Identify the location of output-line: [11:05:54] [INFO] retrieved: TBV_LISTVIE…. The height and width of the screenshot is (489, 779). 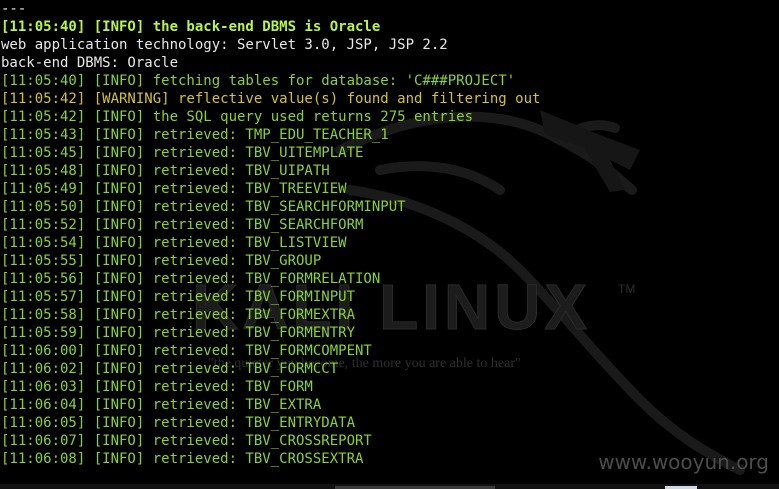
(174, 243).